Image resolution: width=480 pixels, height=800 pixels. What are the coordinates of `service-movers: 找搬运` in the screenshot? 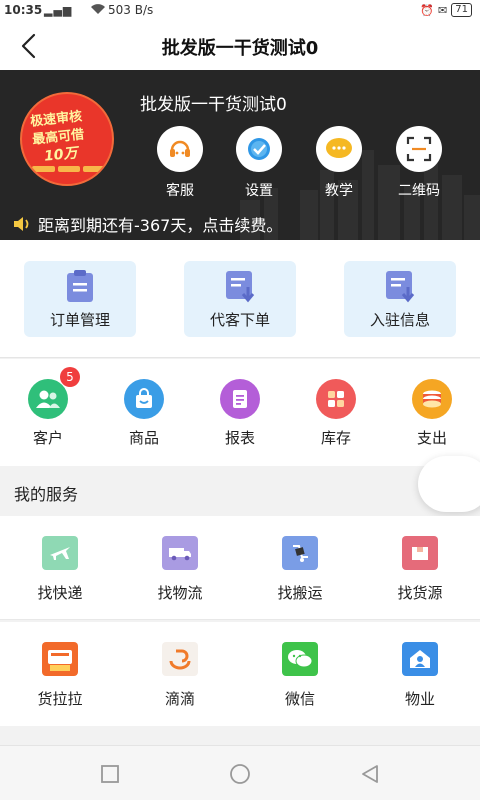 It's located at (300, 569).